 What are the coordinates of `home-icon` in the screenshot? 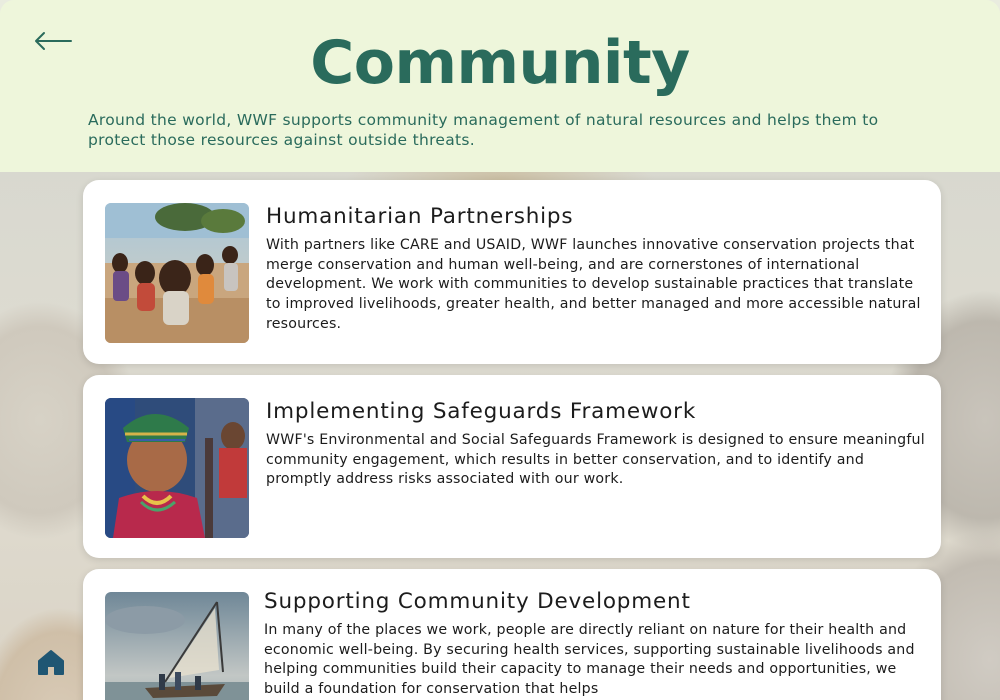 It's located at (51, 662).